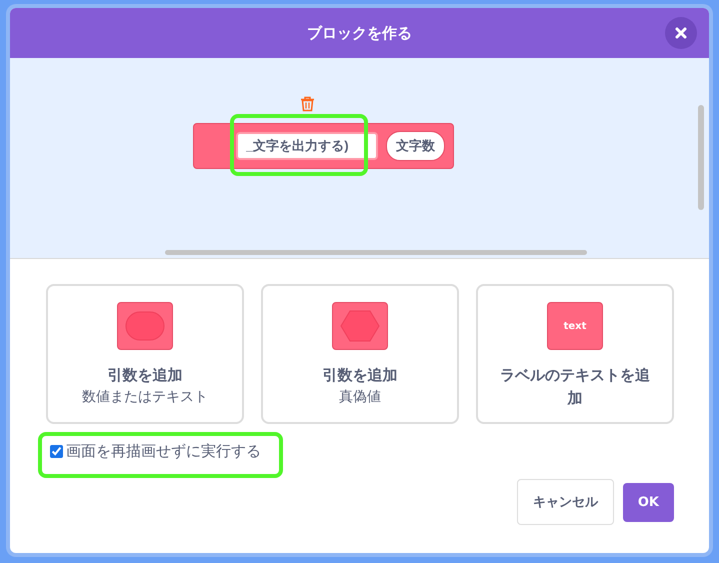 The height and width of the screenshot is (563, 719). I want to click on add-option-card: text ラベルのテキストを追加, so click(575, 354).